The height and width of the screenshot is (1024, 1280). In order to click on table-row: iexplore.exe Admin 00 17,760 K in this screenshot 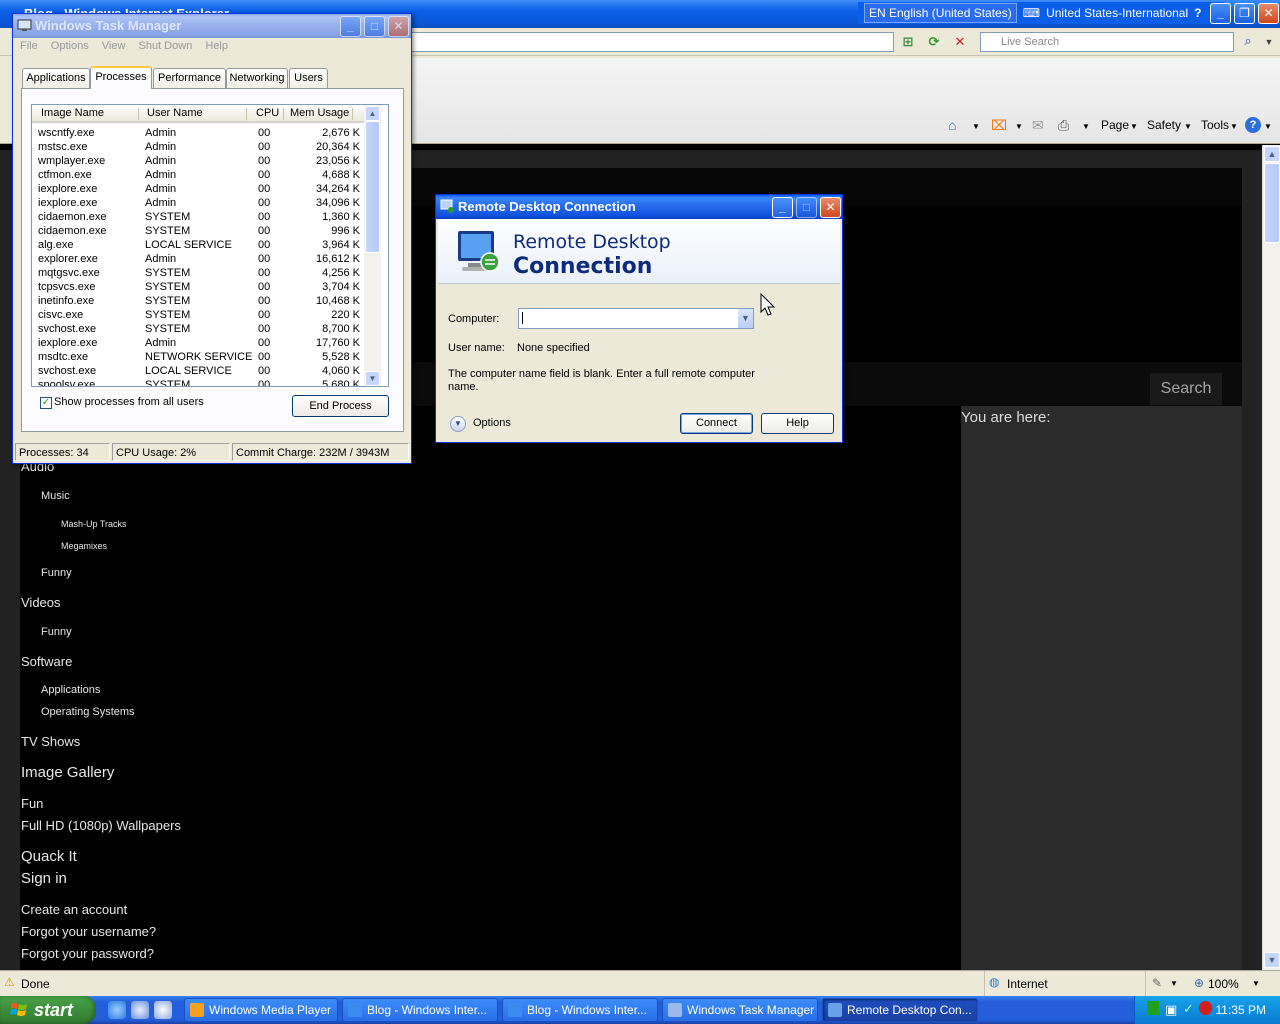, I will do `click(198, 344)`.